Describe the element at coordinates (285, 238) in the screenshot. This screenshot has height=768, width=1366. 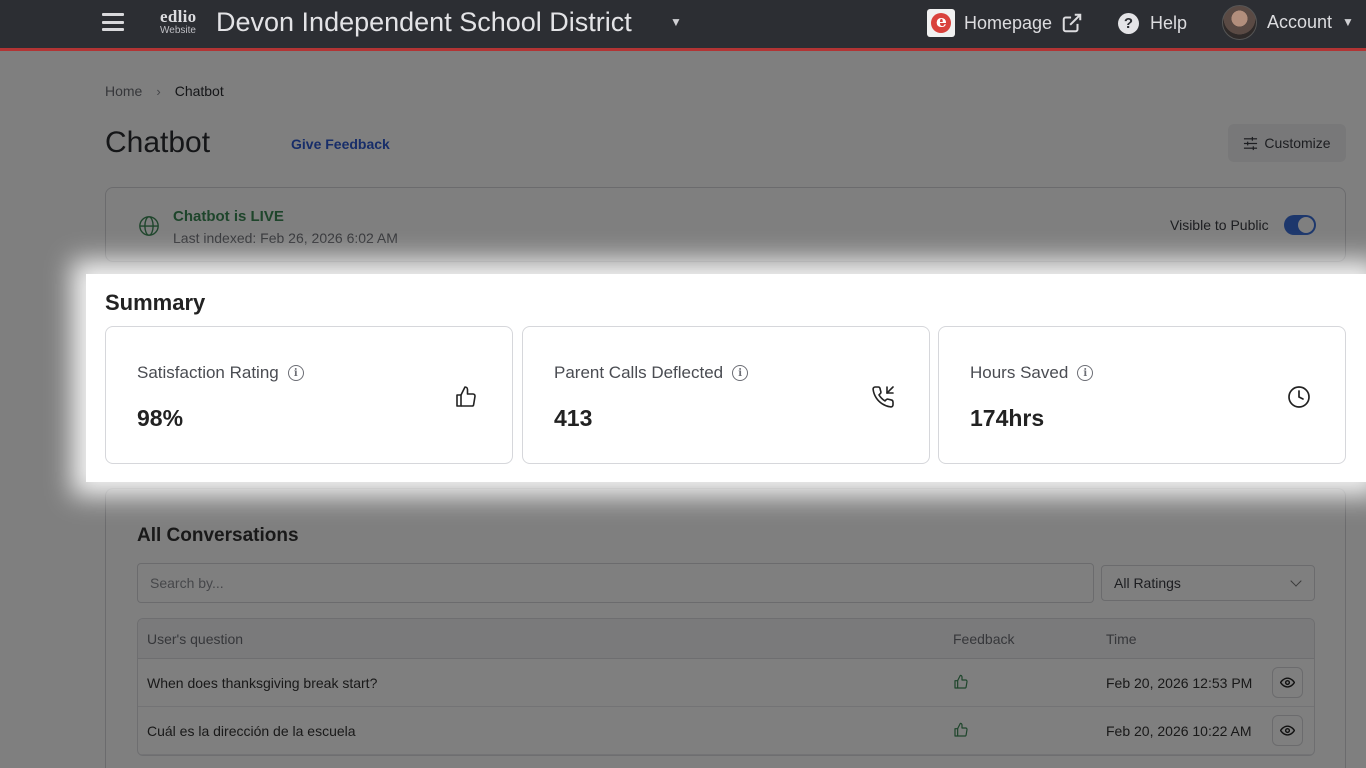
I see `last-indexed-text: Last indexed: Feb 26, 2026 6:02 AM` at that location.